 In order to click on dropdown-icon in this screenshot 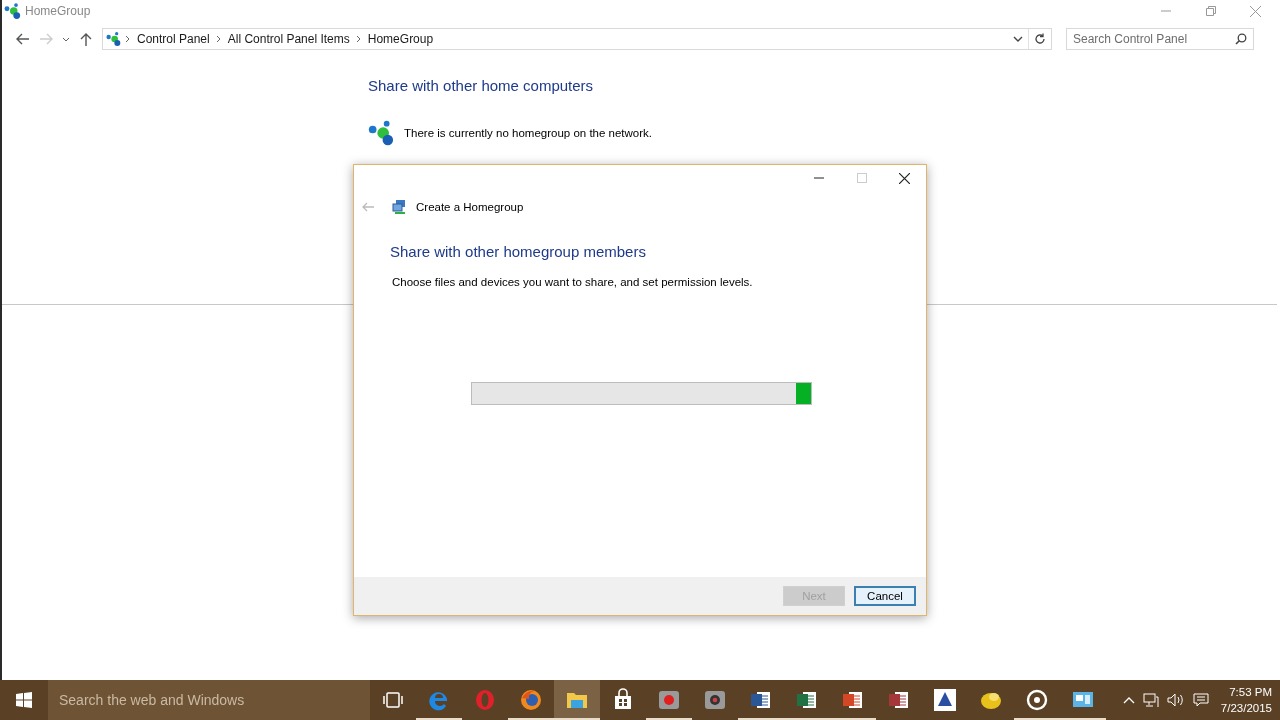, I will do `click(1018, 39)`.